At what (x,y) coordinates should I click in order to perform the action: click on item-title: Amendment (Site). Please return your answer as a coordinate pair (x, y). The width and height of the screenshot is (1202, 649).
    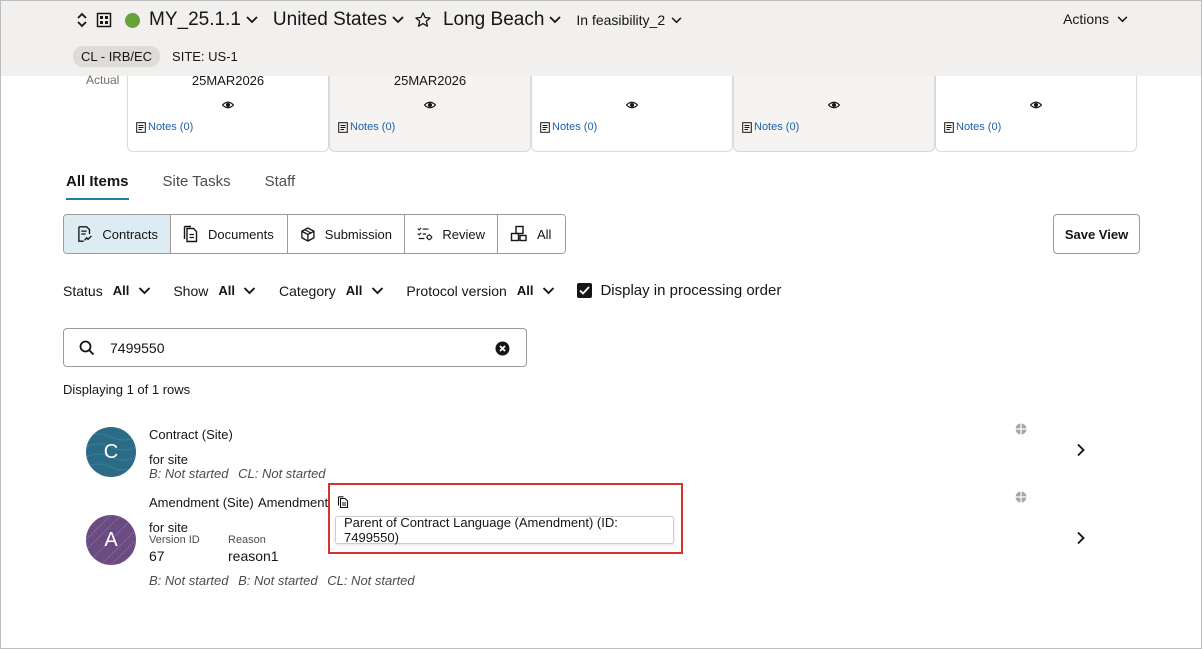
    Looking at the image, I should click on (201, 502).